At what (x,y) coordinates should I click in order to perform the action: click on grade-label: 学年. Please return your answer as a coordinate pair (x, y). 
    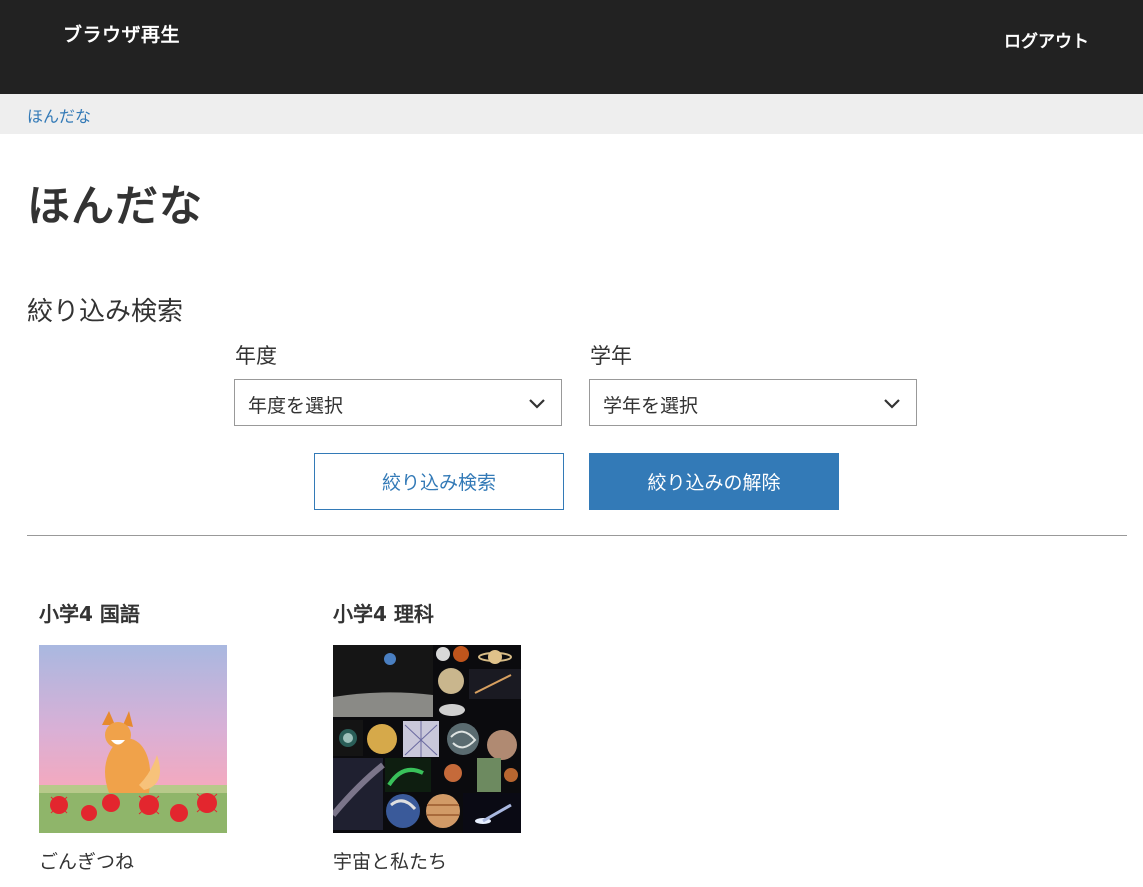
    Looking at the image, I should click on (611, 356).